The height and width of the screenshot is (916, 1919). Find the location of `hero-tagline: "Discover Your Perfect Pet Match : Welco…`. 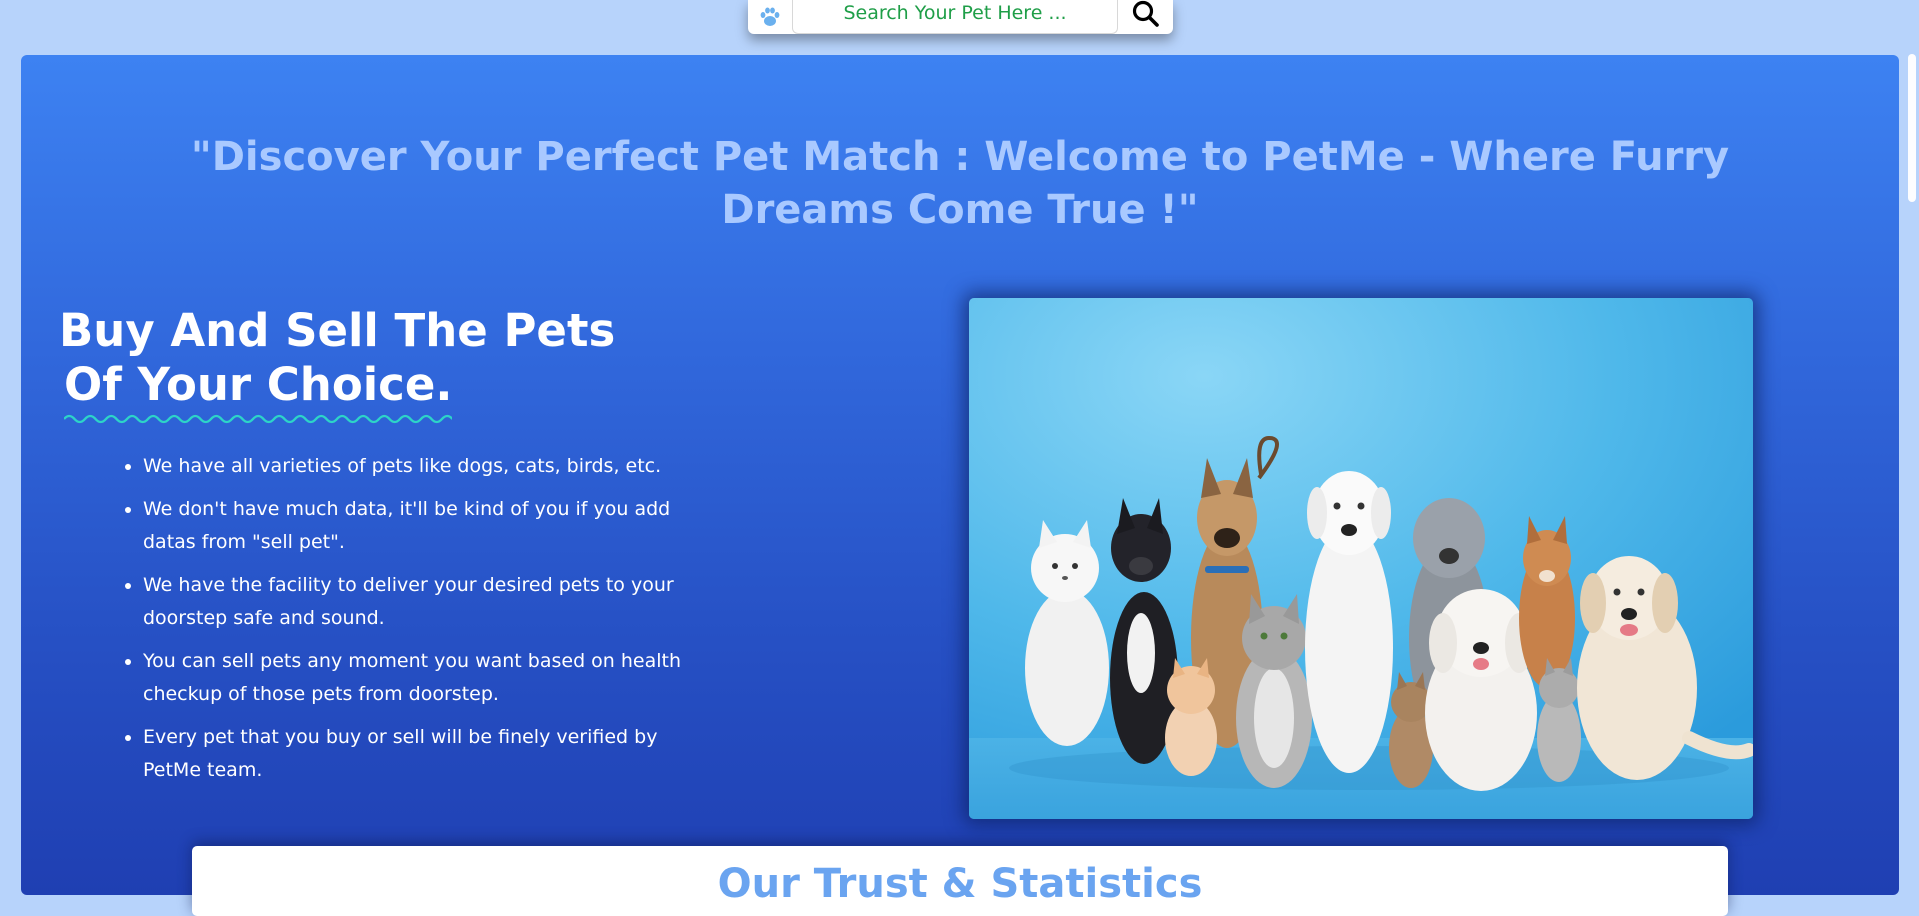

hero-tagline: "Discover Your Perfect Pet Match : Welco… is located at coordinates (960, 183).